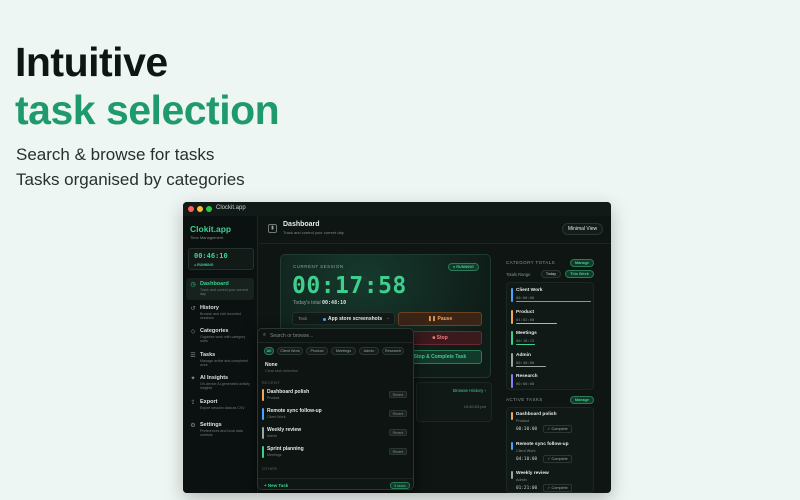  What do you see at coordinates (130, 179) in the screenshot?
I see `hero-subtitle-line2: Tasks organised by categories` at bounding box center [130, 179].